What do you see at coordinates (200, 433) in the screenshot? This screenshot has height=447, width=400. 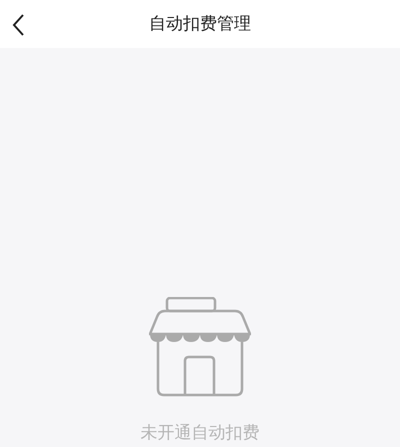 I see `empty-message: 未开通自动扣费` at bounding box center [200, 433].